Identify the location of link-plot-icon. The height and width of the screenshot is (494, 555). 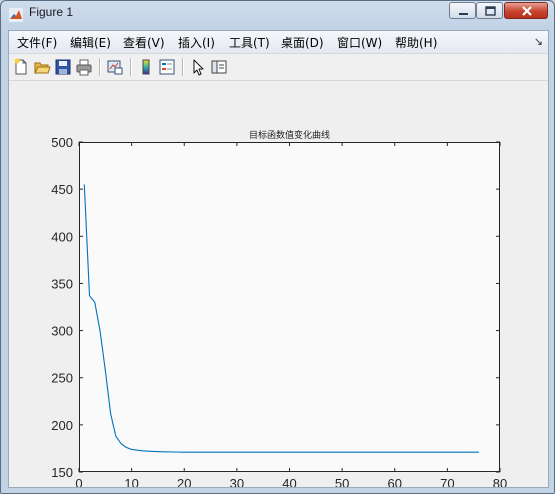
(115, 67).